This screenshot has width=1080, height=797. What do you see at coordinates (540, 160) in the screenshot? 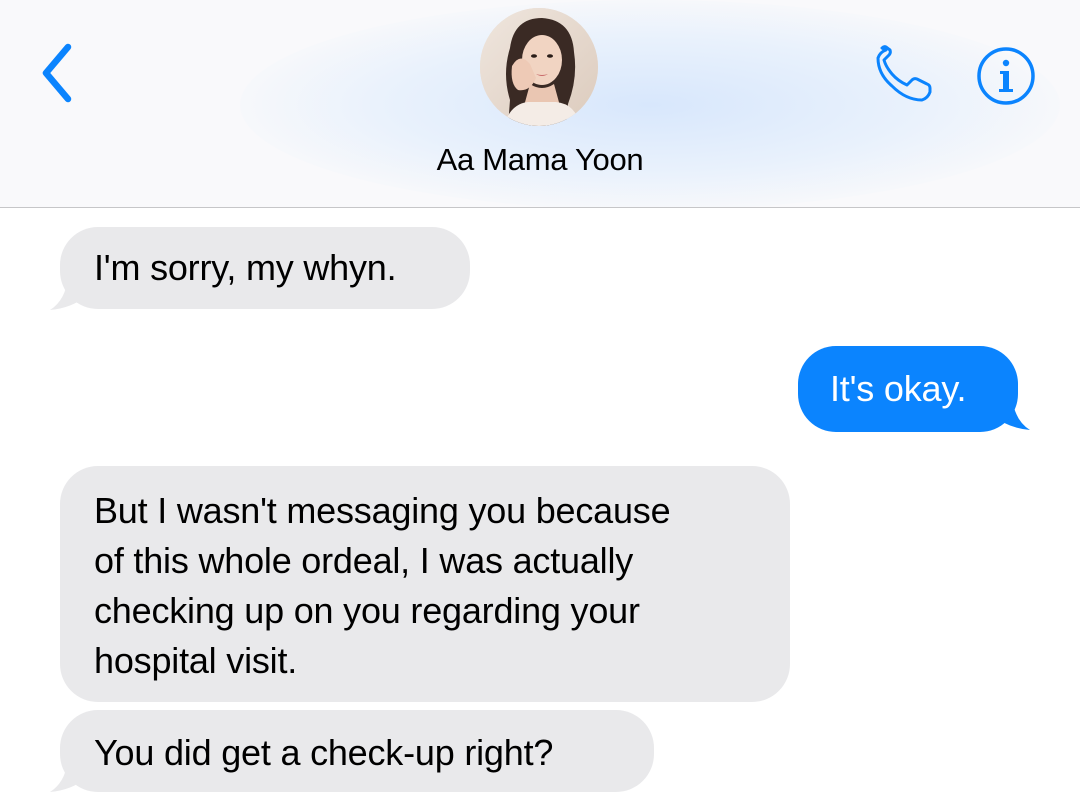
I see `contact-name: Aa Mama Yoon` at bounding box center [540, 160].